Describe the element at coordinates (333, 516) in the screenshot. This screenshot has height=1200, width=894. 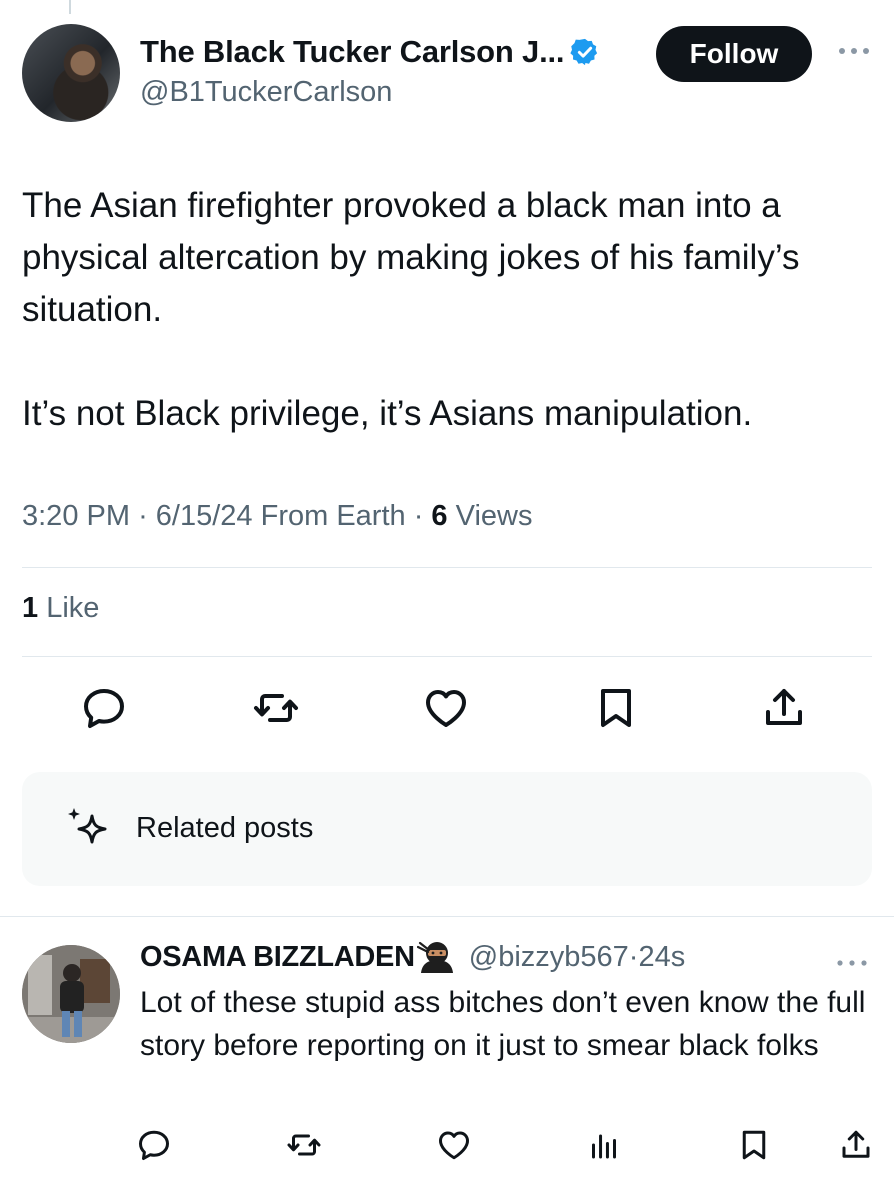
I see `tweet-source: From Earth` at that location.